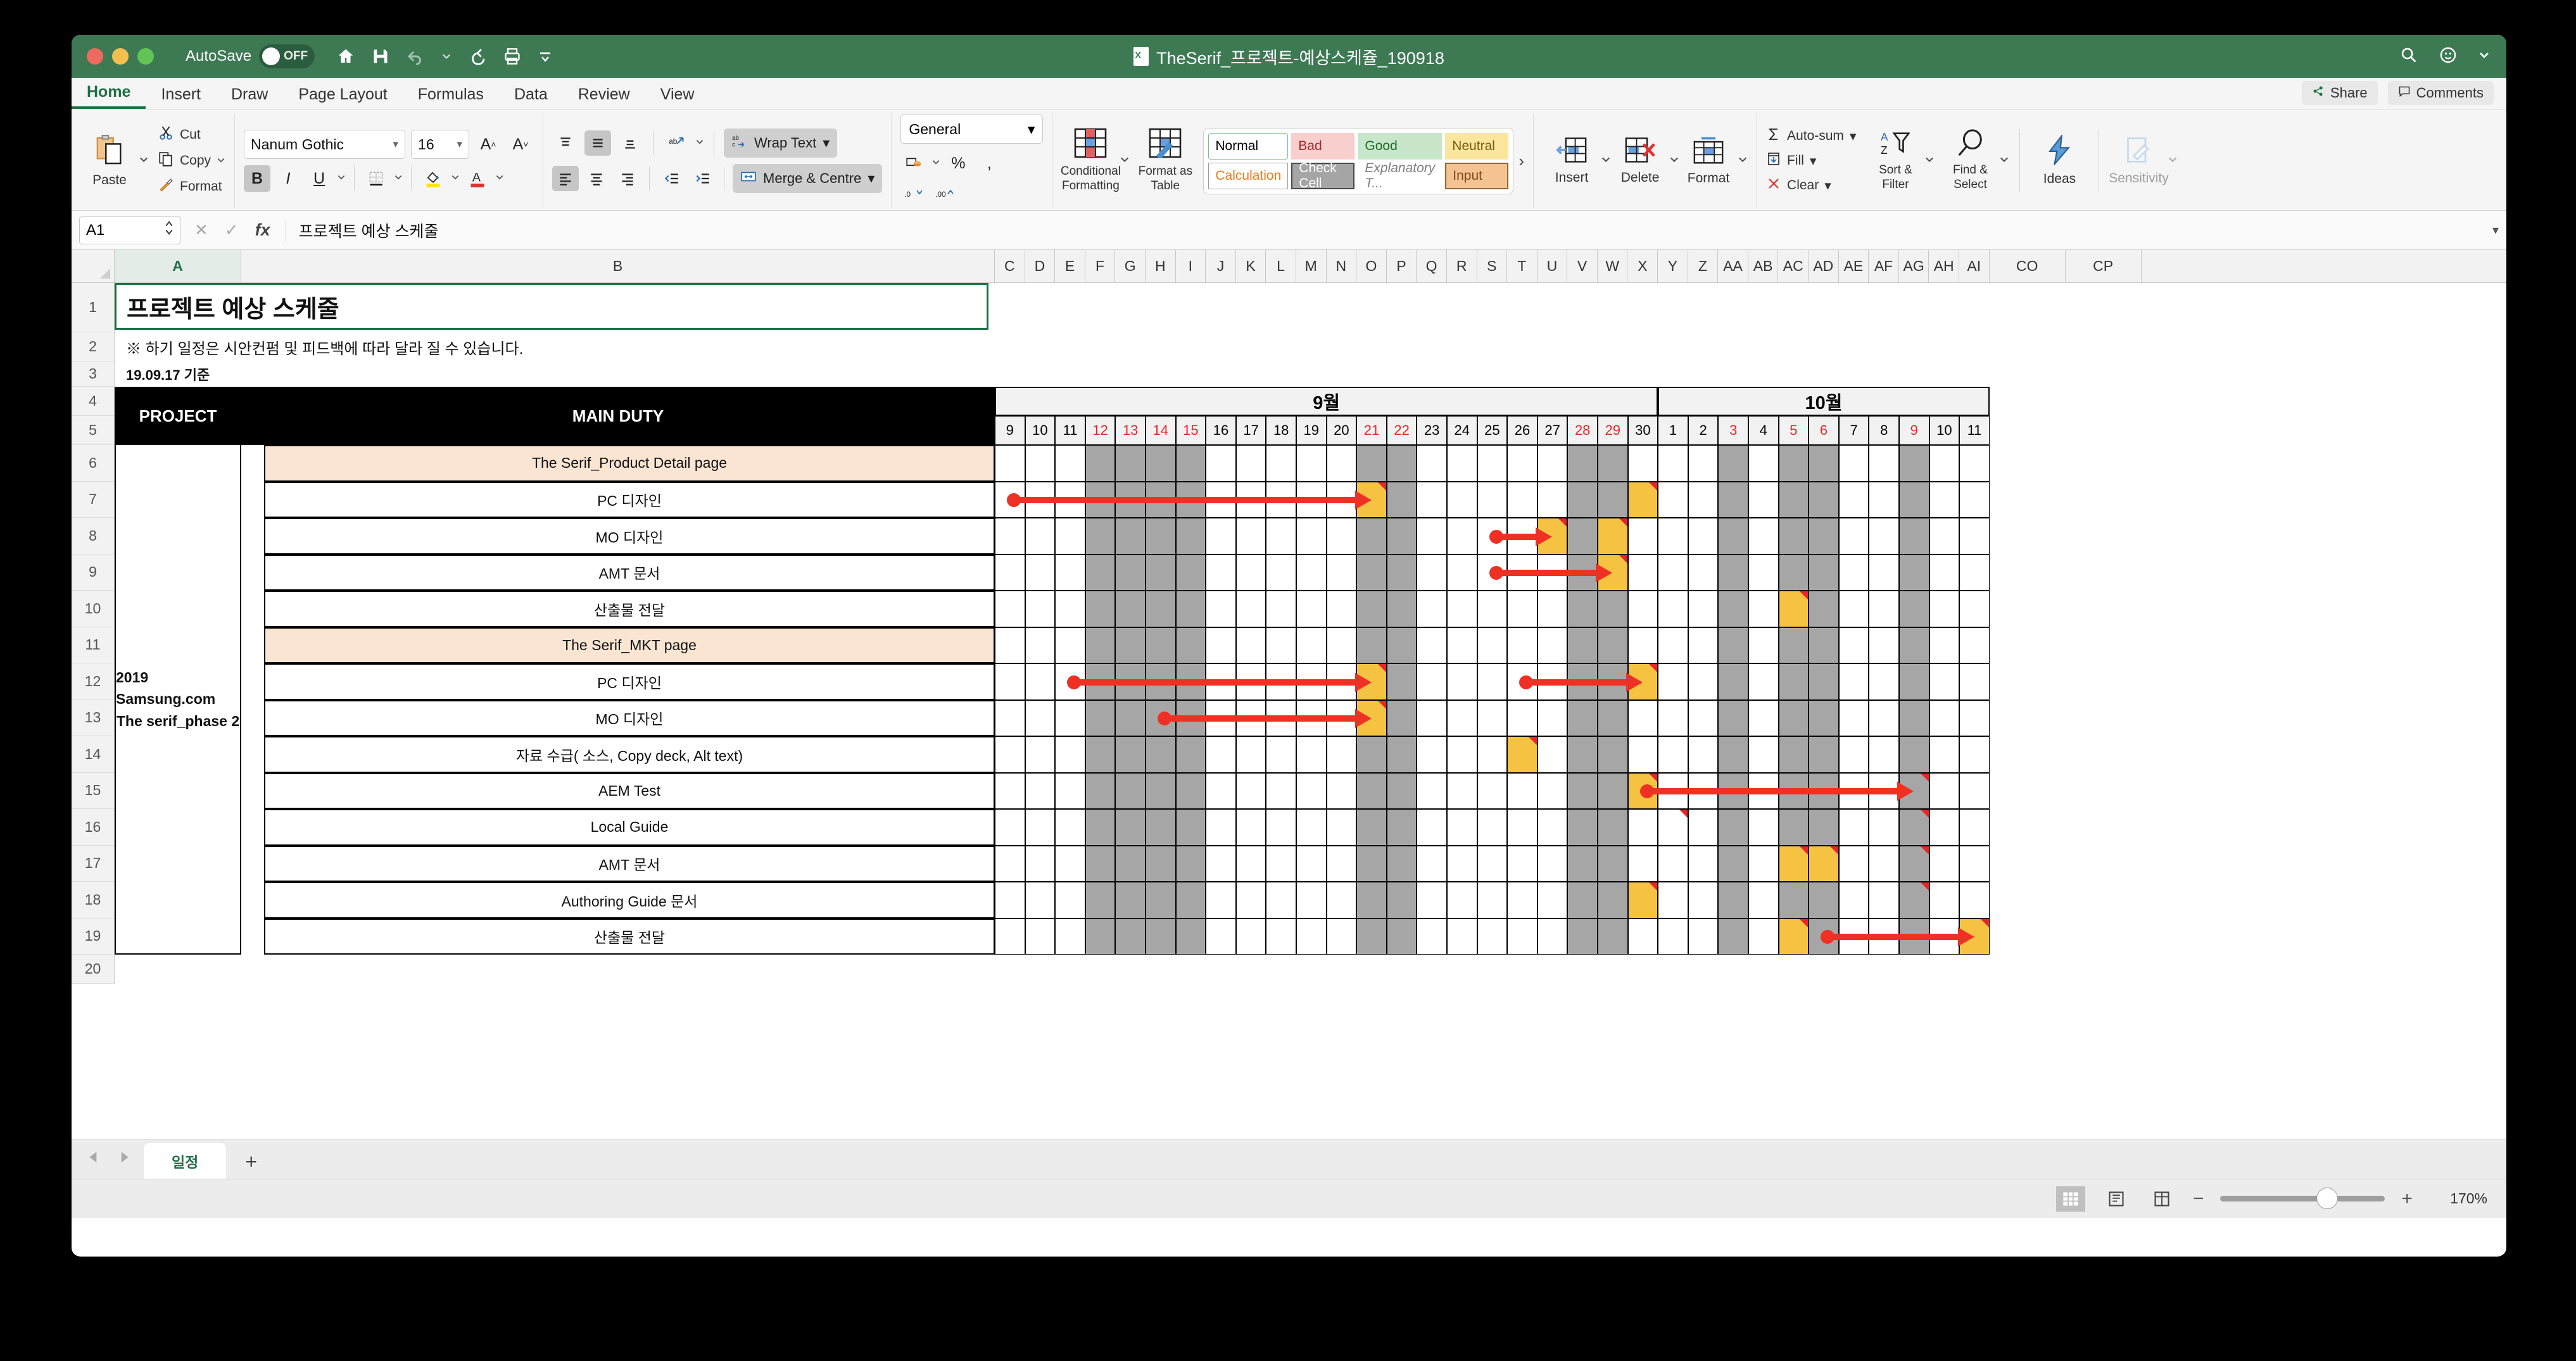 This screenshot has height=1361, width=2576. Describe the element at coordinates (257, 178) in the screenshot. I see `bold-button: B` at that location.